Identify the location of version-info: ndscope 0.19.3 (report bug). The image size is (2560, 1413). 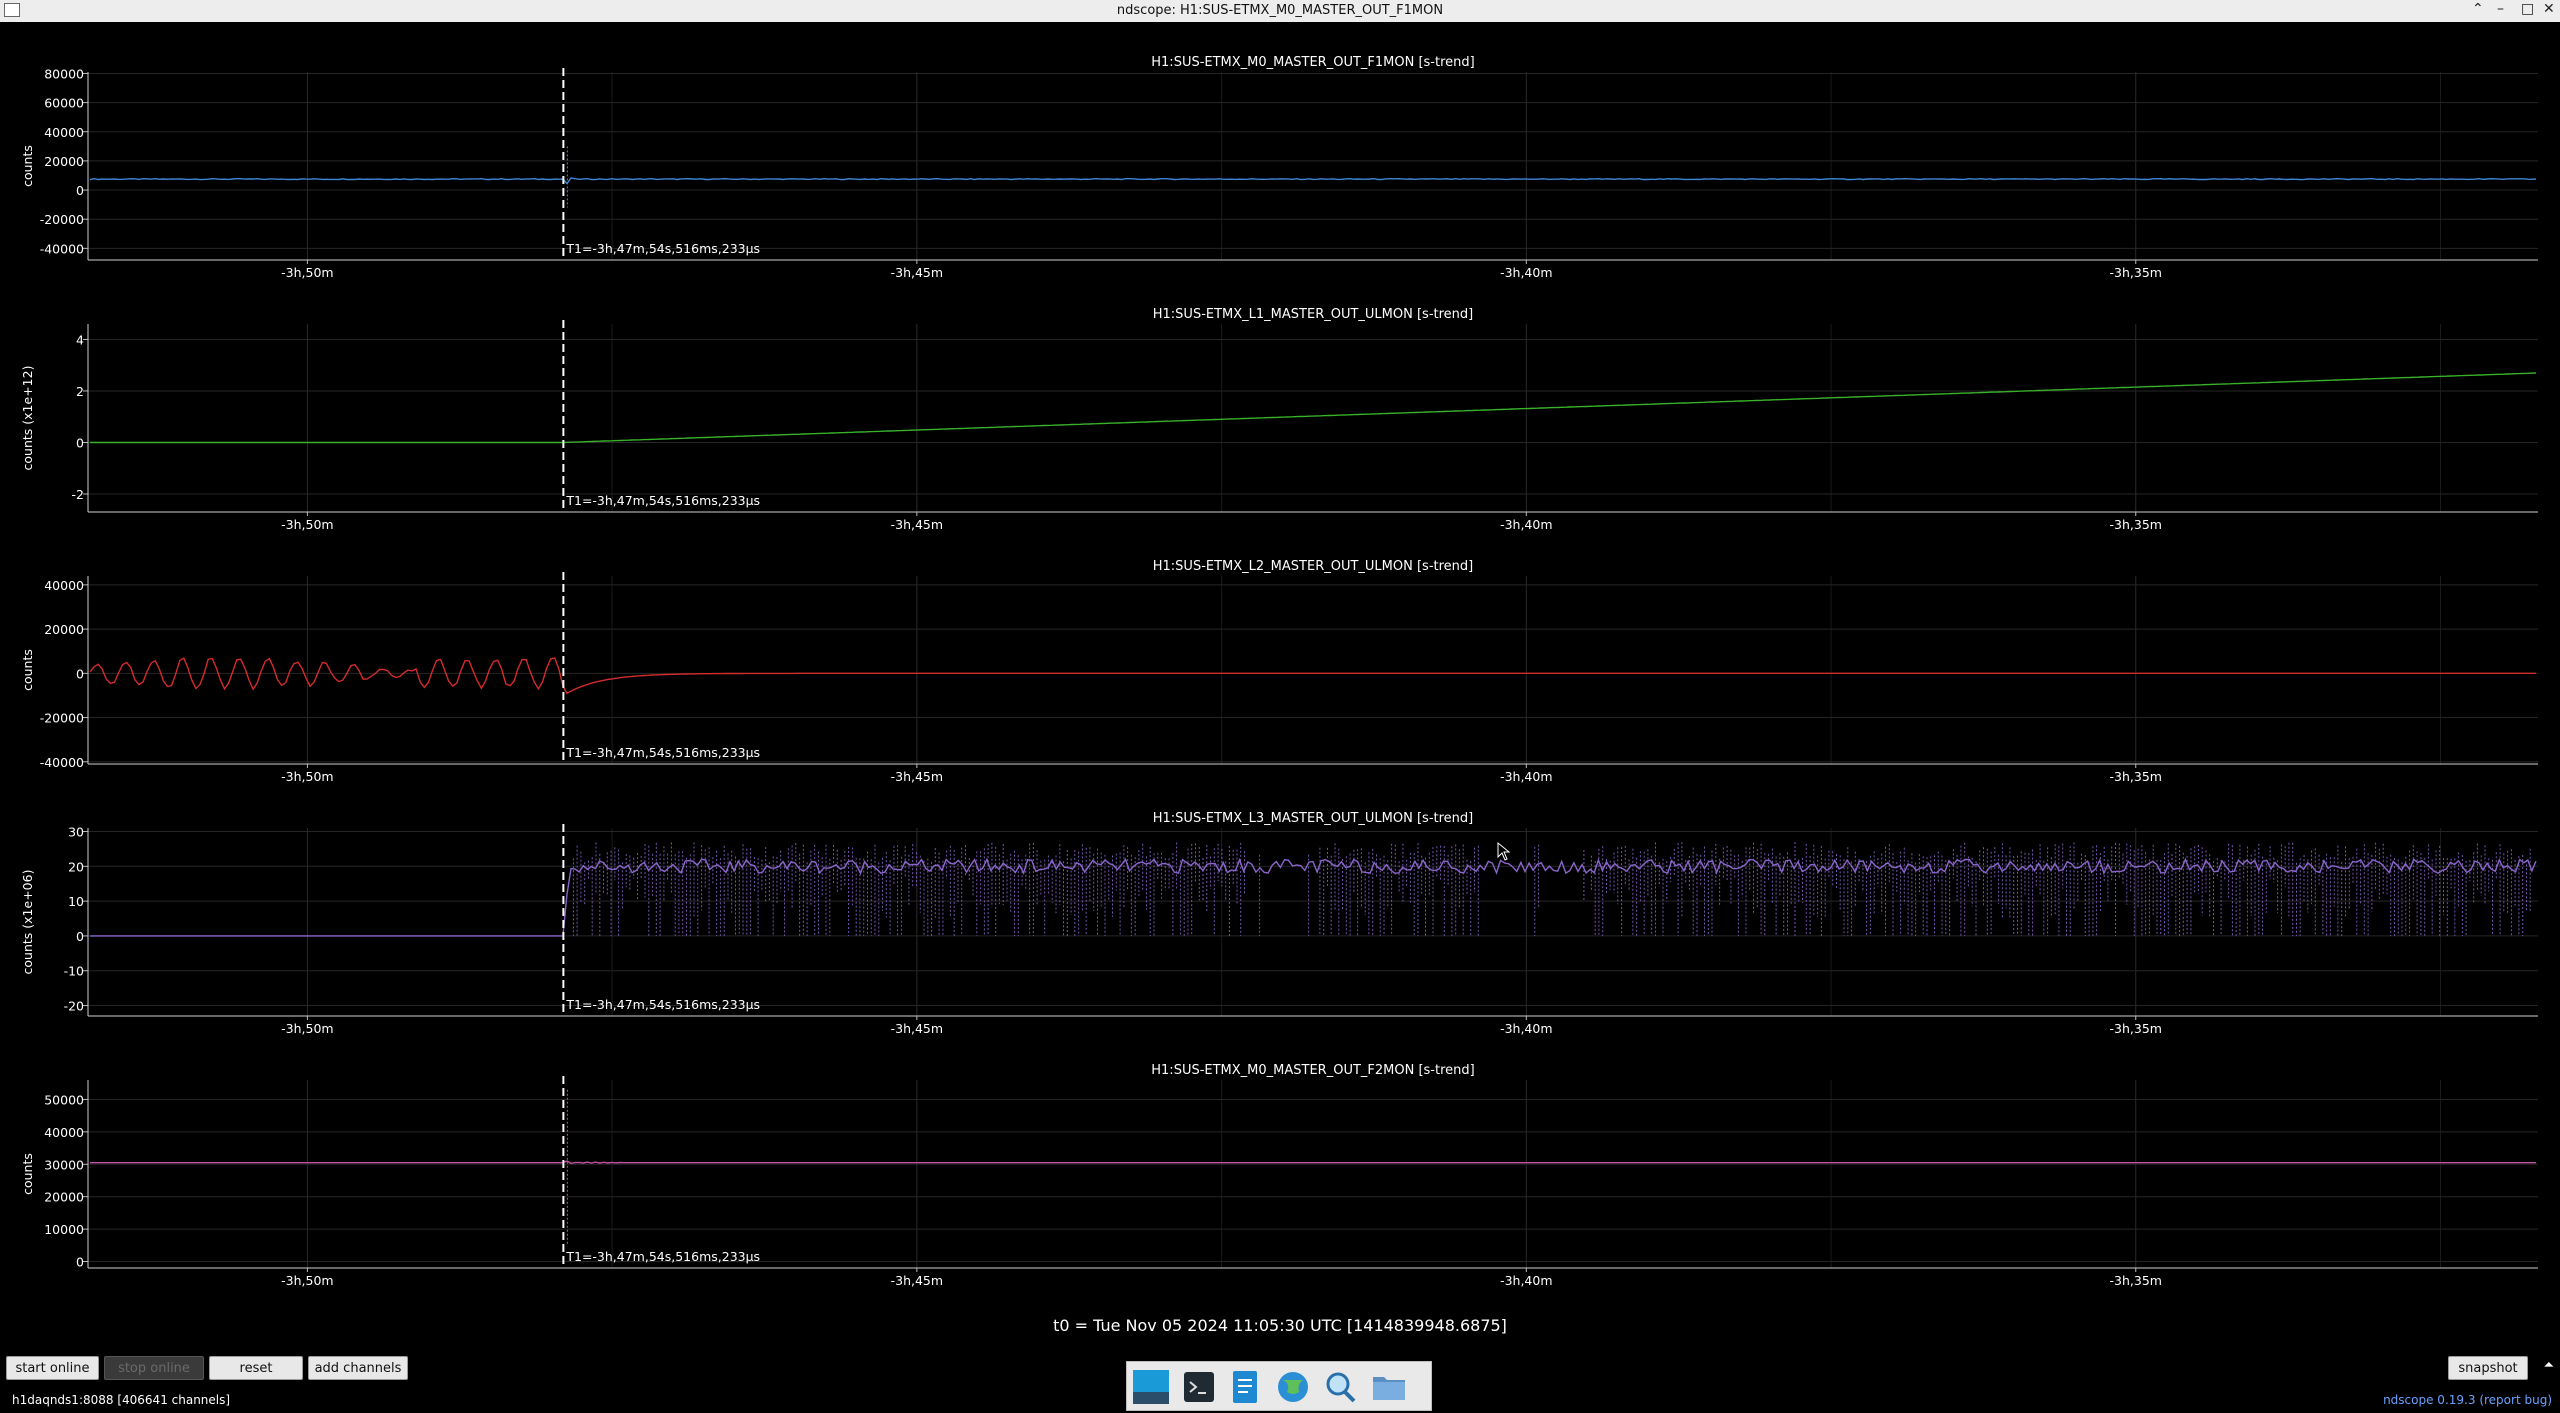
(2467, 1400).